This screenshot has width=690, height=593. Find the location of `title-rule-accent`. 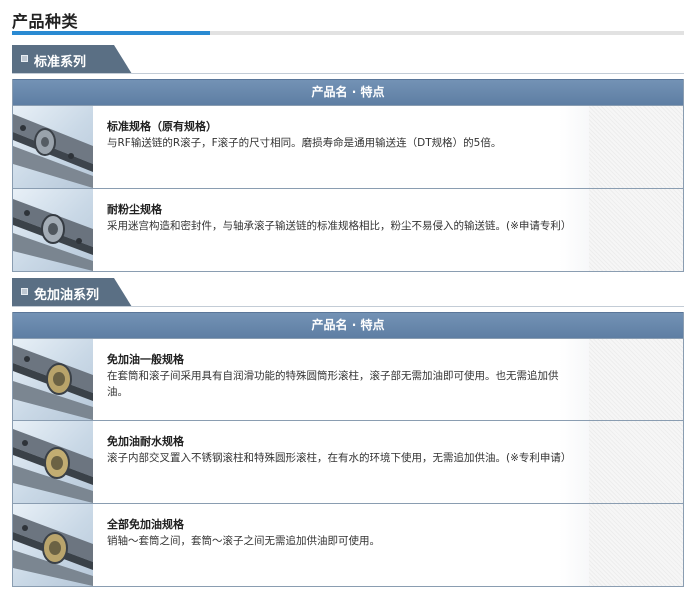

title-rule-accent is located at coordinates (111, 33).